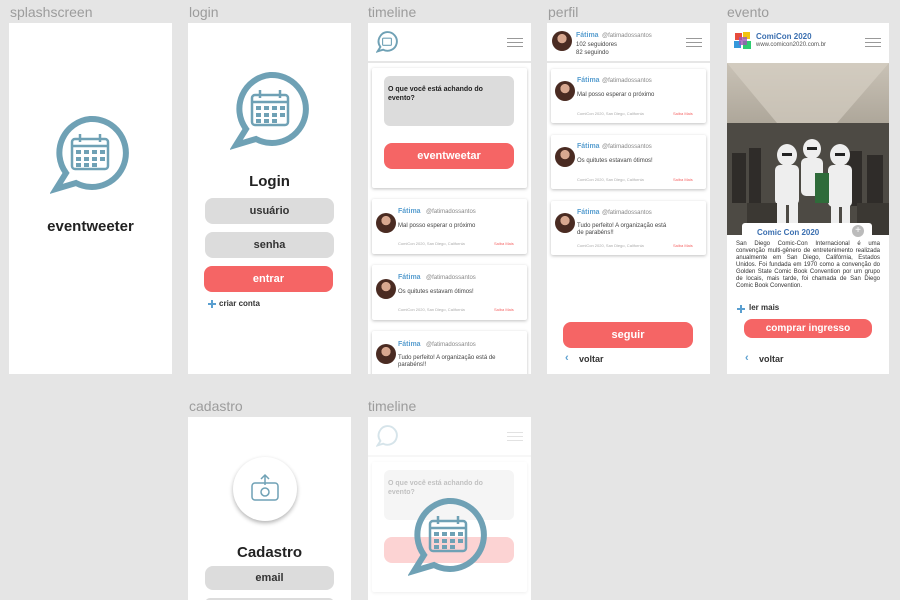 Image resolution: width=900 pixels, height=600 pixels. What do you see at coordinates (764, 307) in the screenshot?
I see `read-more-link: ler mais` at bounding box center [764, 307].